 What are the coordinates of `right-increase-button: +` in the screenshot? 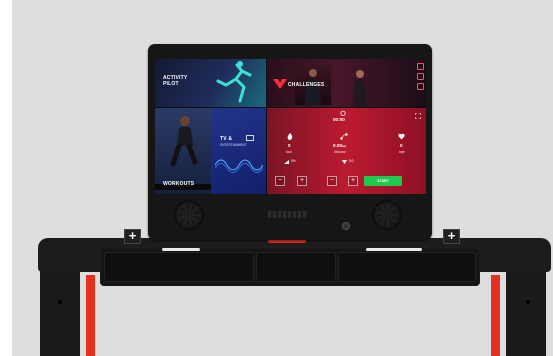 It's located at (451, 236).